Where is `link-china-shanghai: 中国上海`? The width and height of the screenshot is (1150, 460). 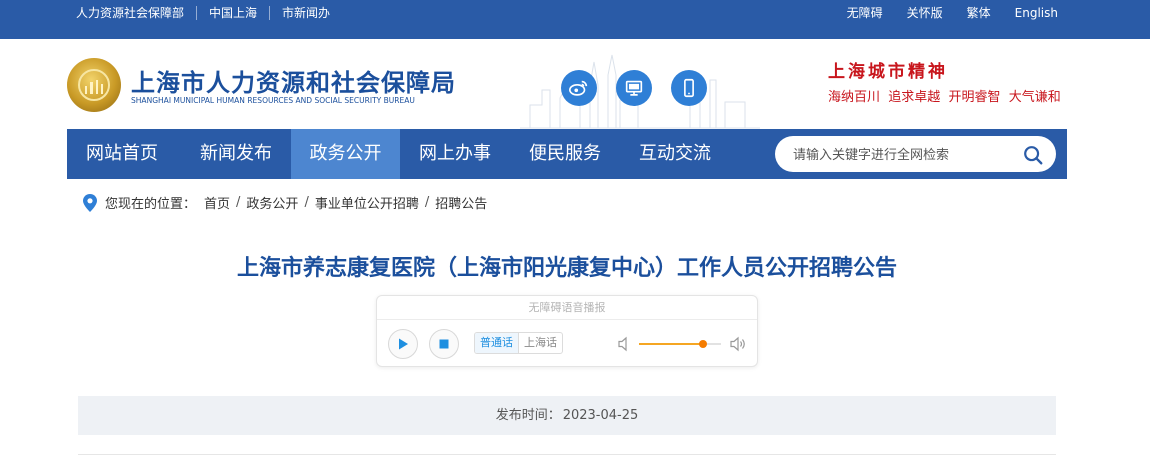 link-china-shanghai: 中国上海 is located at coordinates (232, 13).